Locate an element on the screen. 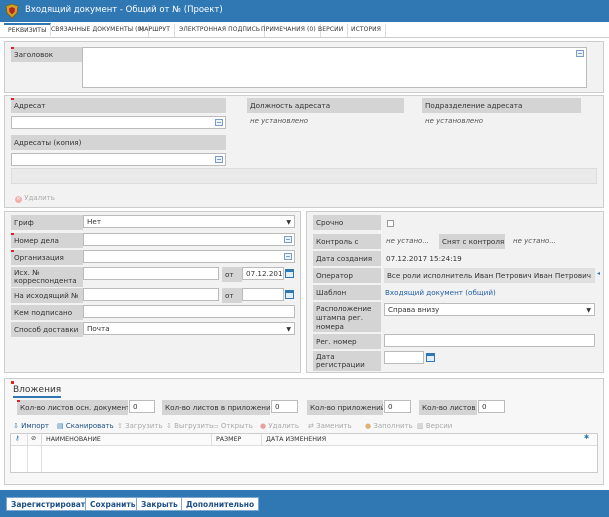 The width and height of the screenshot is (609, 517). app-sheets-input: 0 is located at coordinates (284, 406).